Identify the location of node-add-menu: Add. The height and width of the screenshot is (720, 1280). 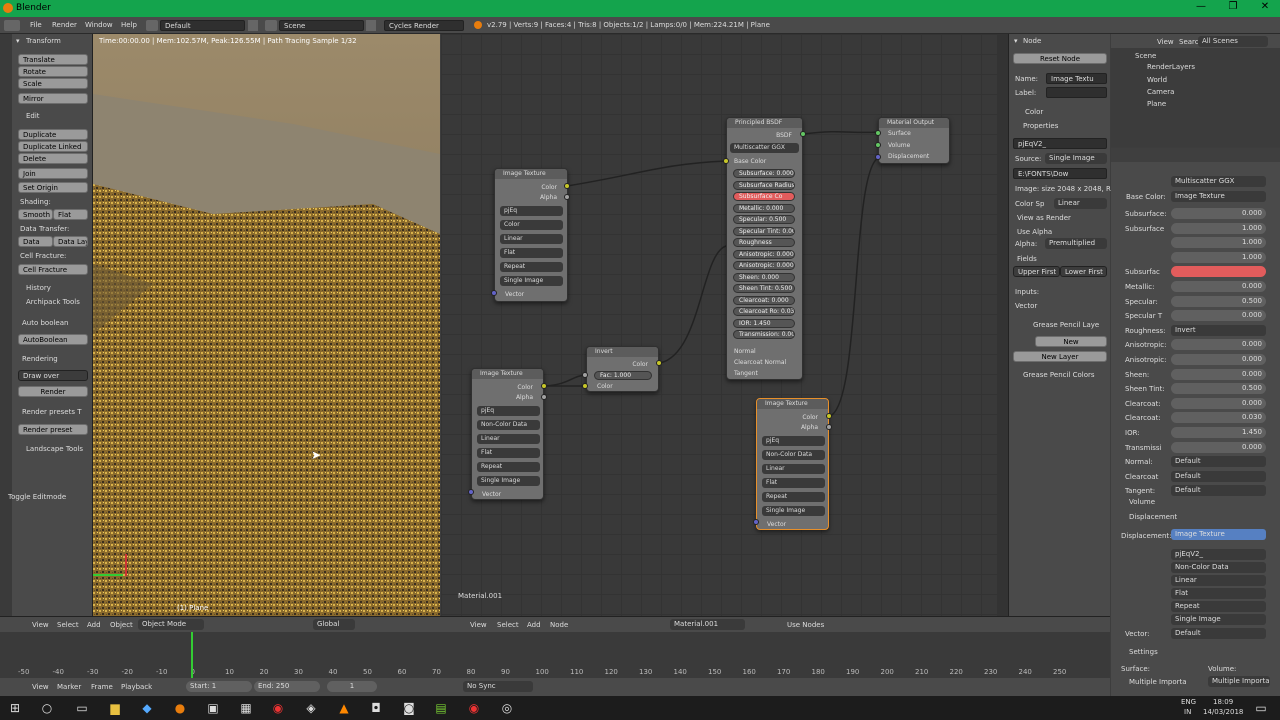
(534, 625).